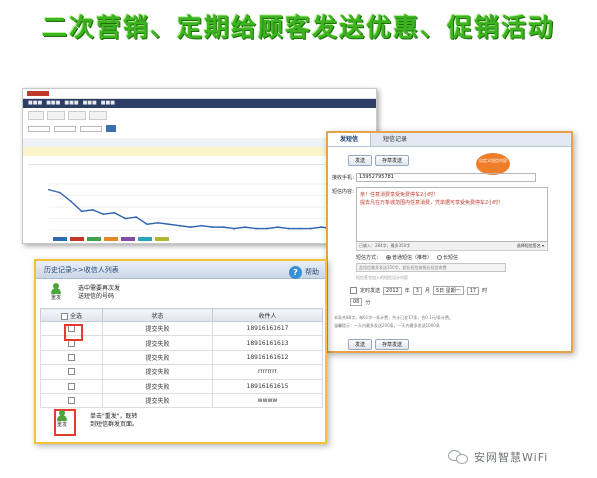  Describe the element at coordinates (459, 457) in the screenshot. I see `wechat-icon` at that location.